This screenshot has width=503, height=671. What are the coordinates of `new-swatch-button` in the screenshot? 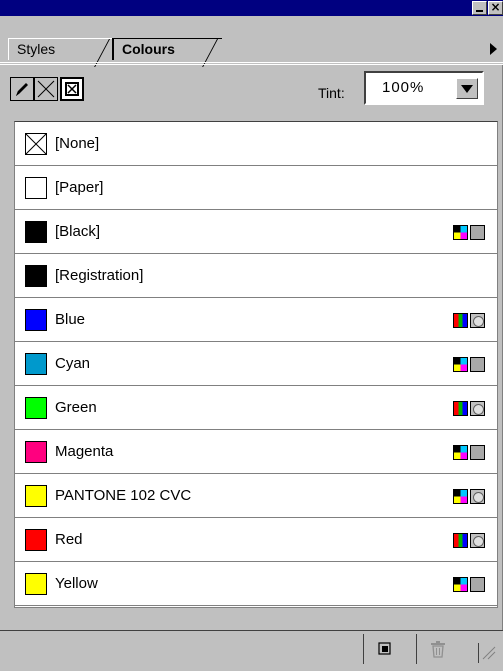 It's located at (384, 649).